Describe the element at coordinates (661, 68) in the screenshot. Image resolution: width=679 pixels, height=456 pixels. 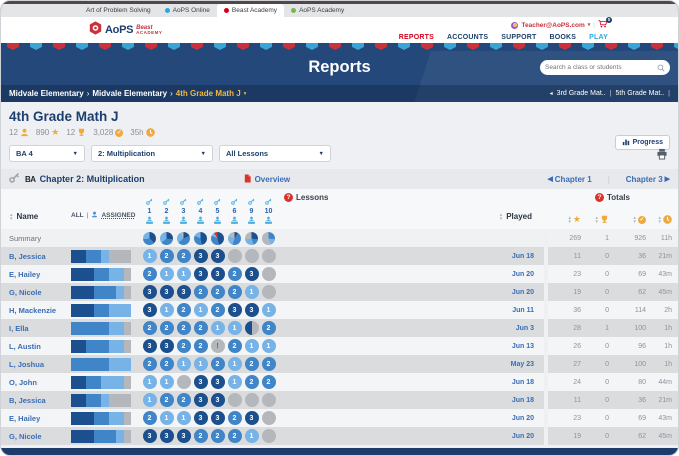
I see `search-icon` at that location.